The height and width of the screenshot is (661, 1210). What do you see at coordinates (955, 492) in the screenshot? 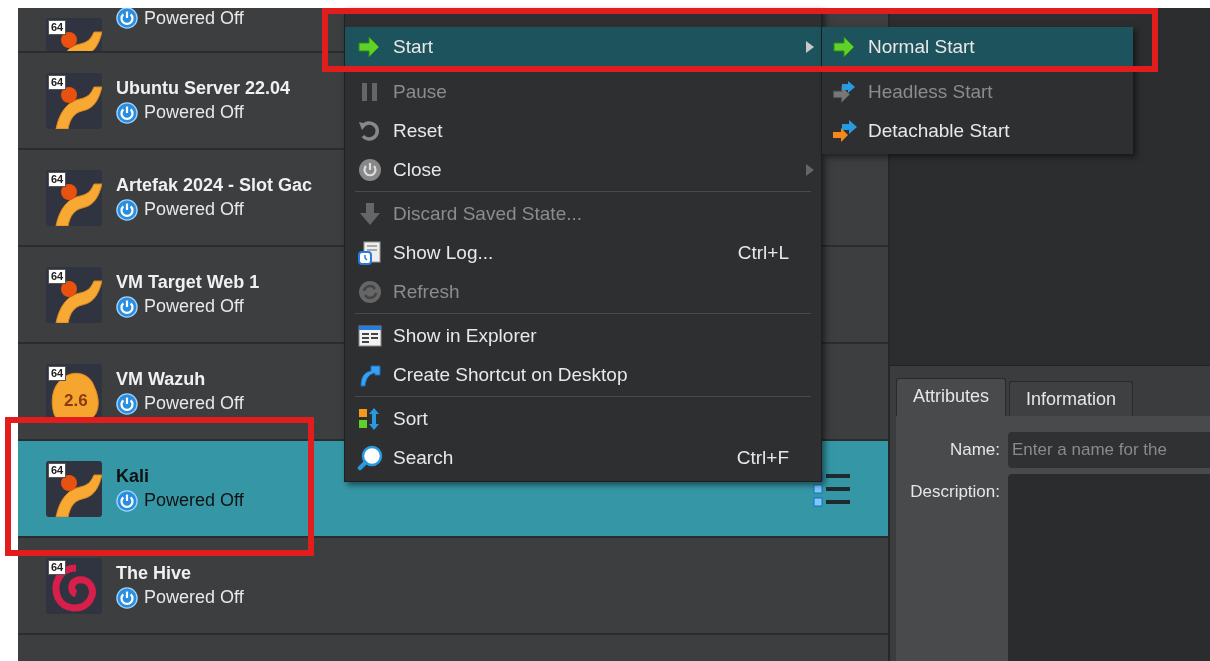
I see `field-label: Description:` at bounding box center [955, 492].